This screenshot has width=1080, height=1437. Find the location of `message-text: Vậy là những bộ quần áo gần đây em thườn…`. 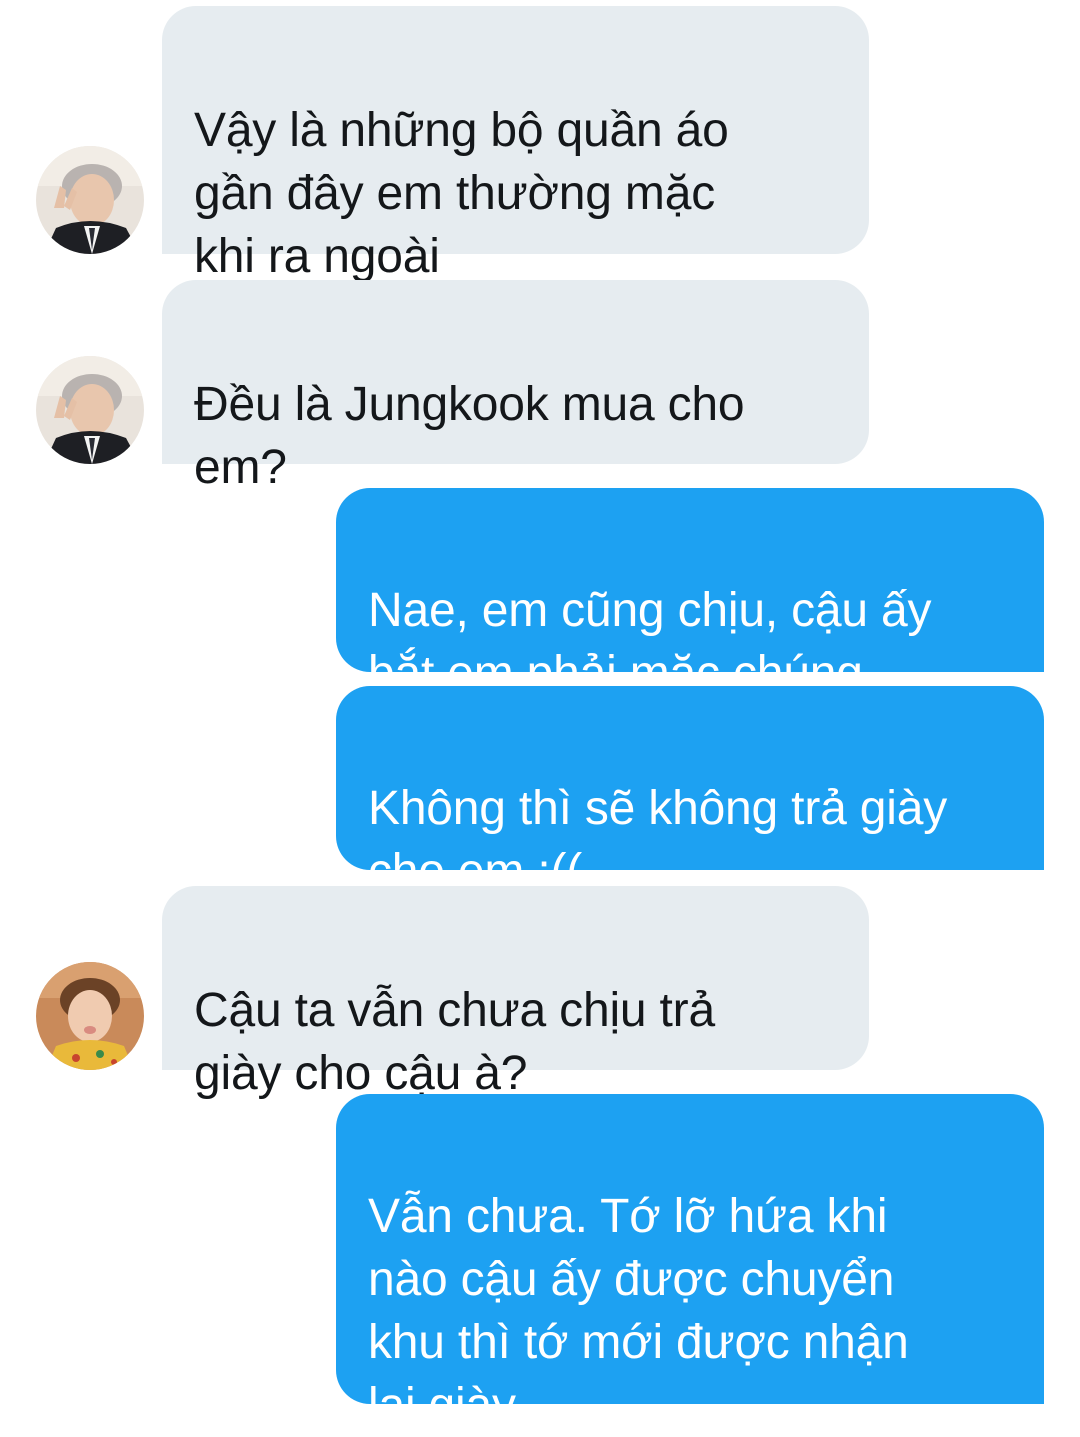

message-text: Vậy là những bộ quần áo gần đây em thườn… is located at coordinates (461, 193).